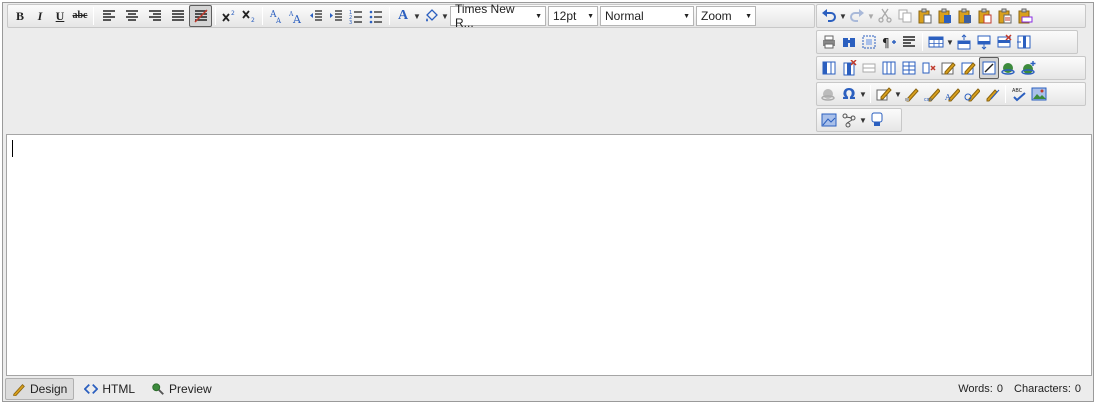  I want to click on flash-icon, so click(877, 119).